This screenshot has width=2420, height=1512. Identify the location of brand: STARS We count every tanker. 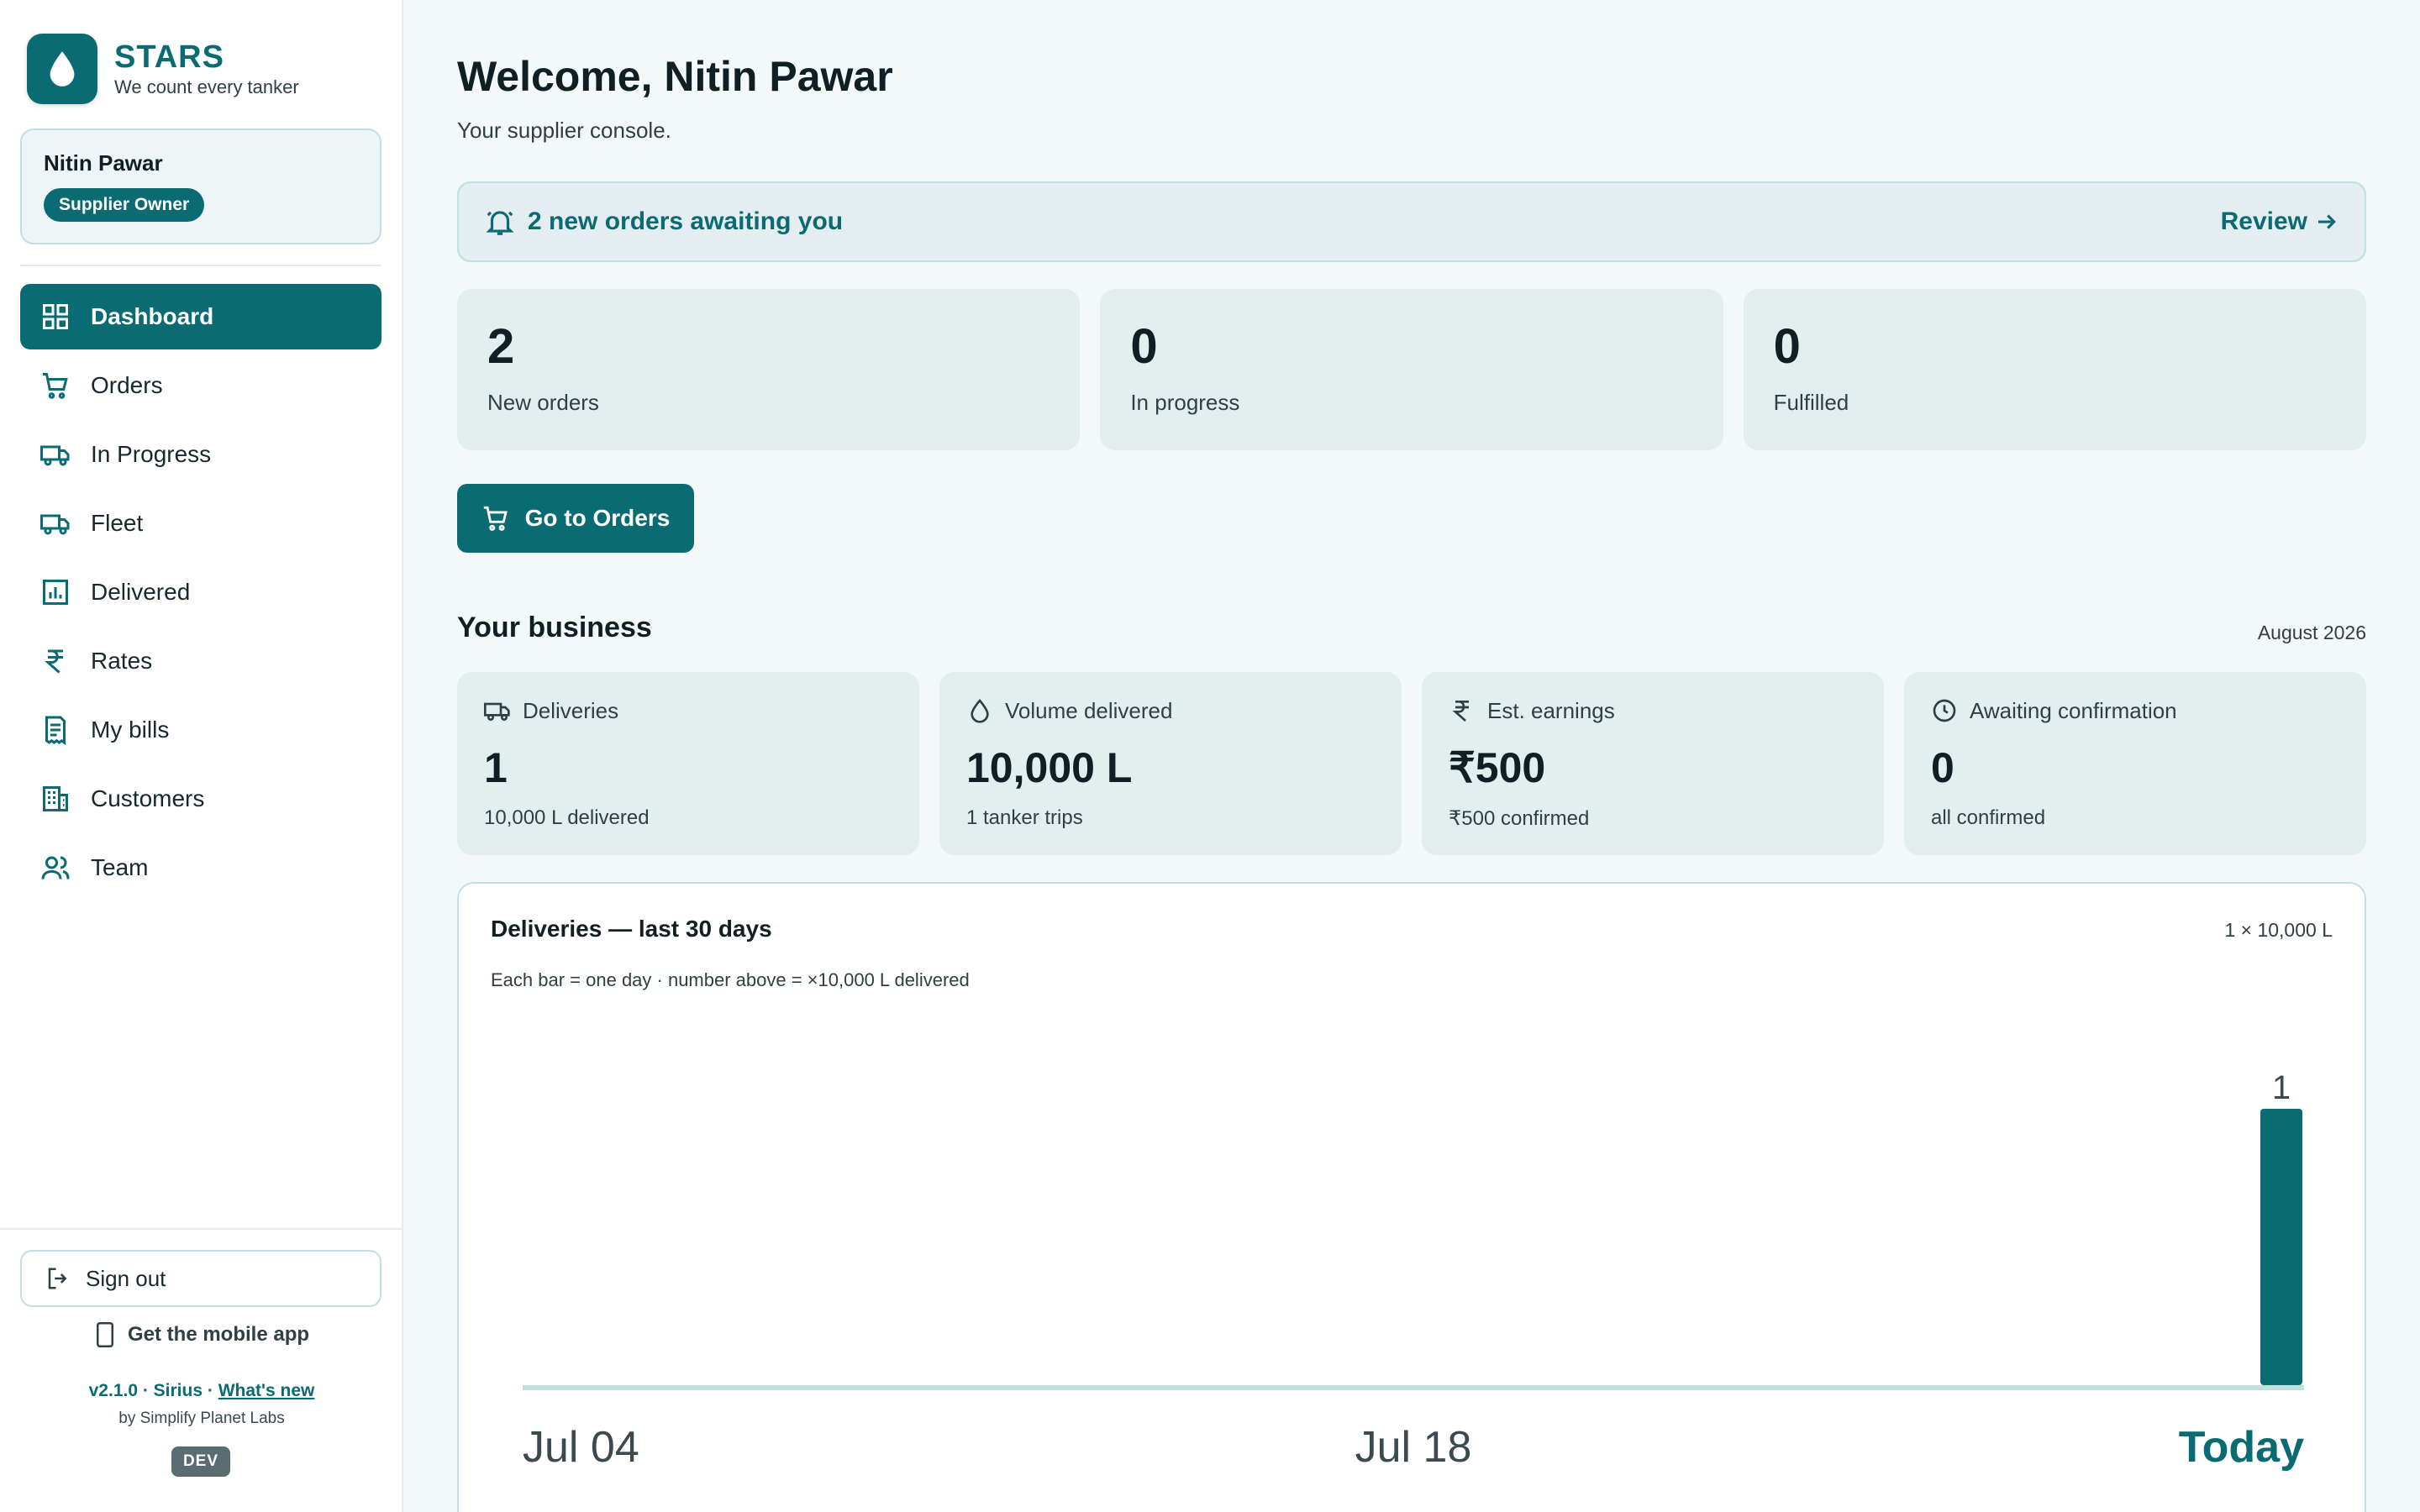
(163, 69).